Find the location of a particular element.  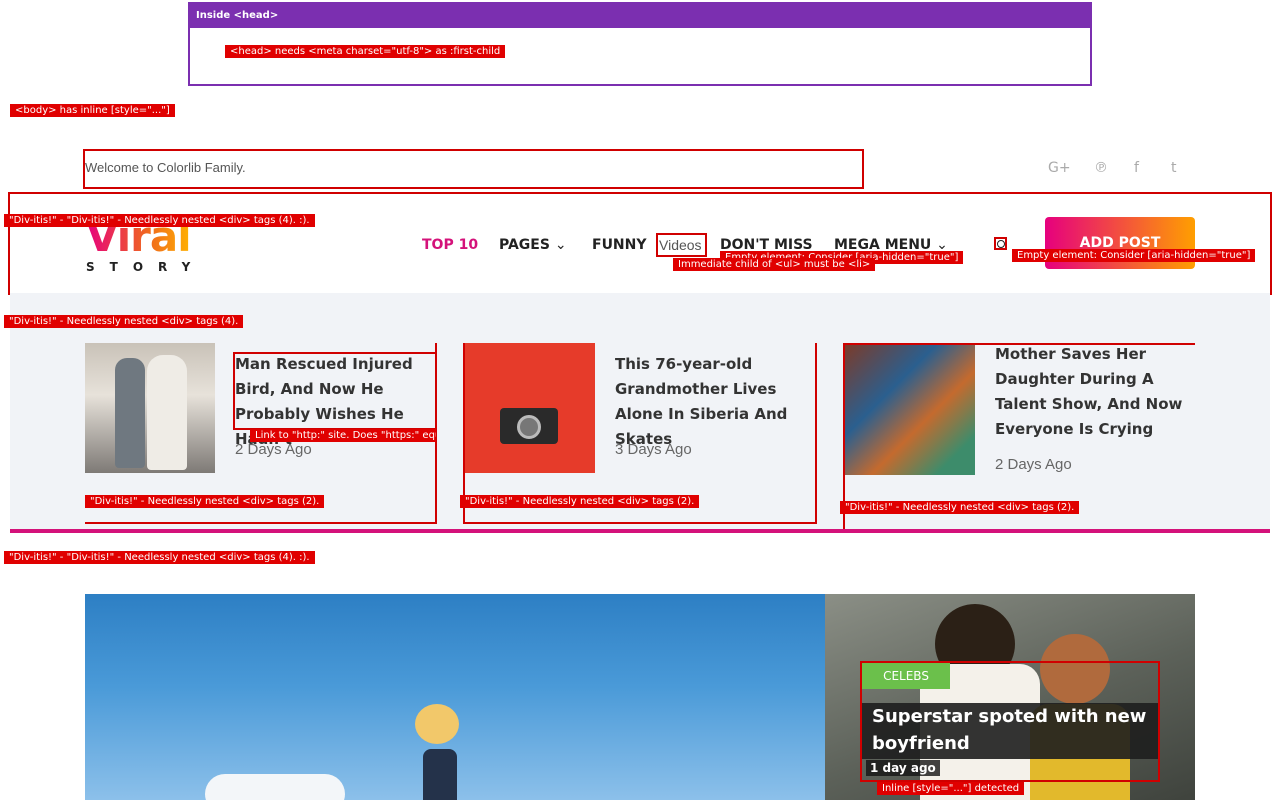

immediate-child-issue: Immediate child of <ul> must be <li> is located at coordinates (774, 264).